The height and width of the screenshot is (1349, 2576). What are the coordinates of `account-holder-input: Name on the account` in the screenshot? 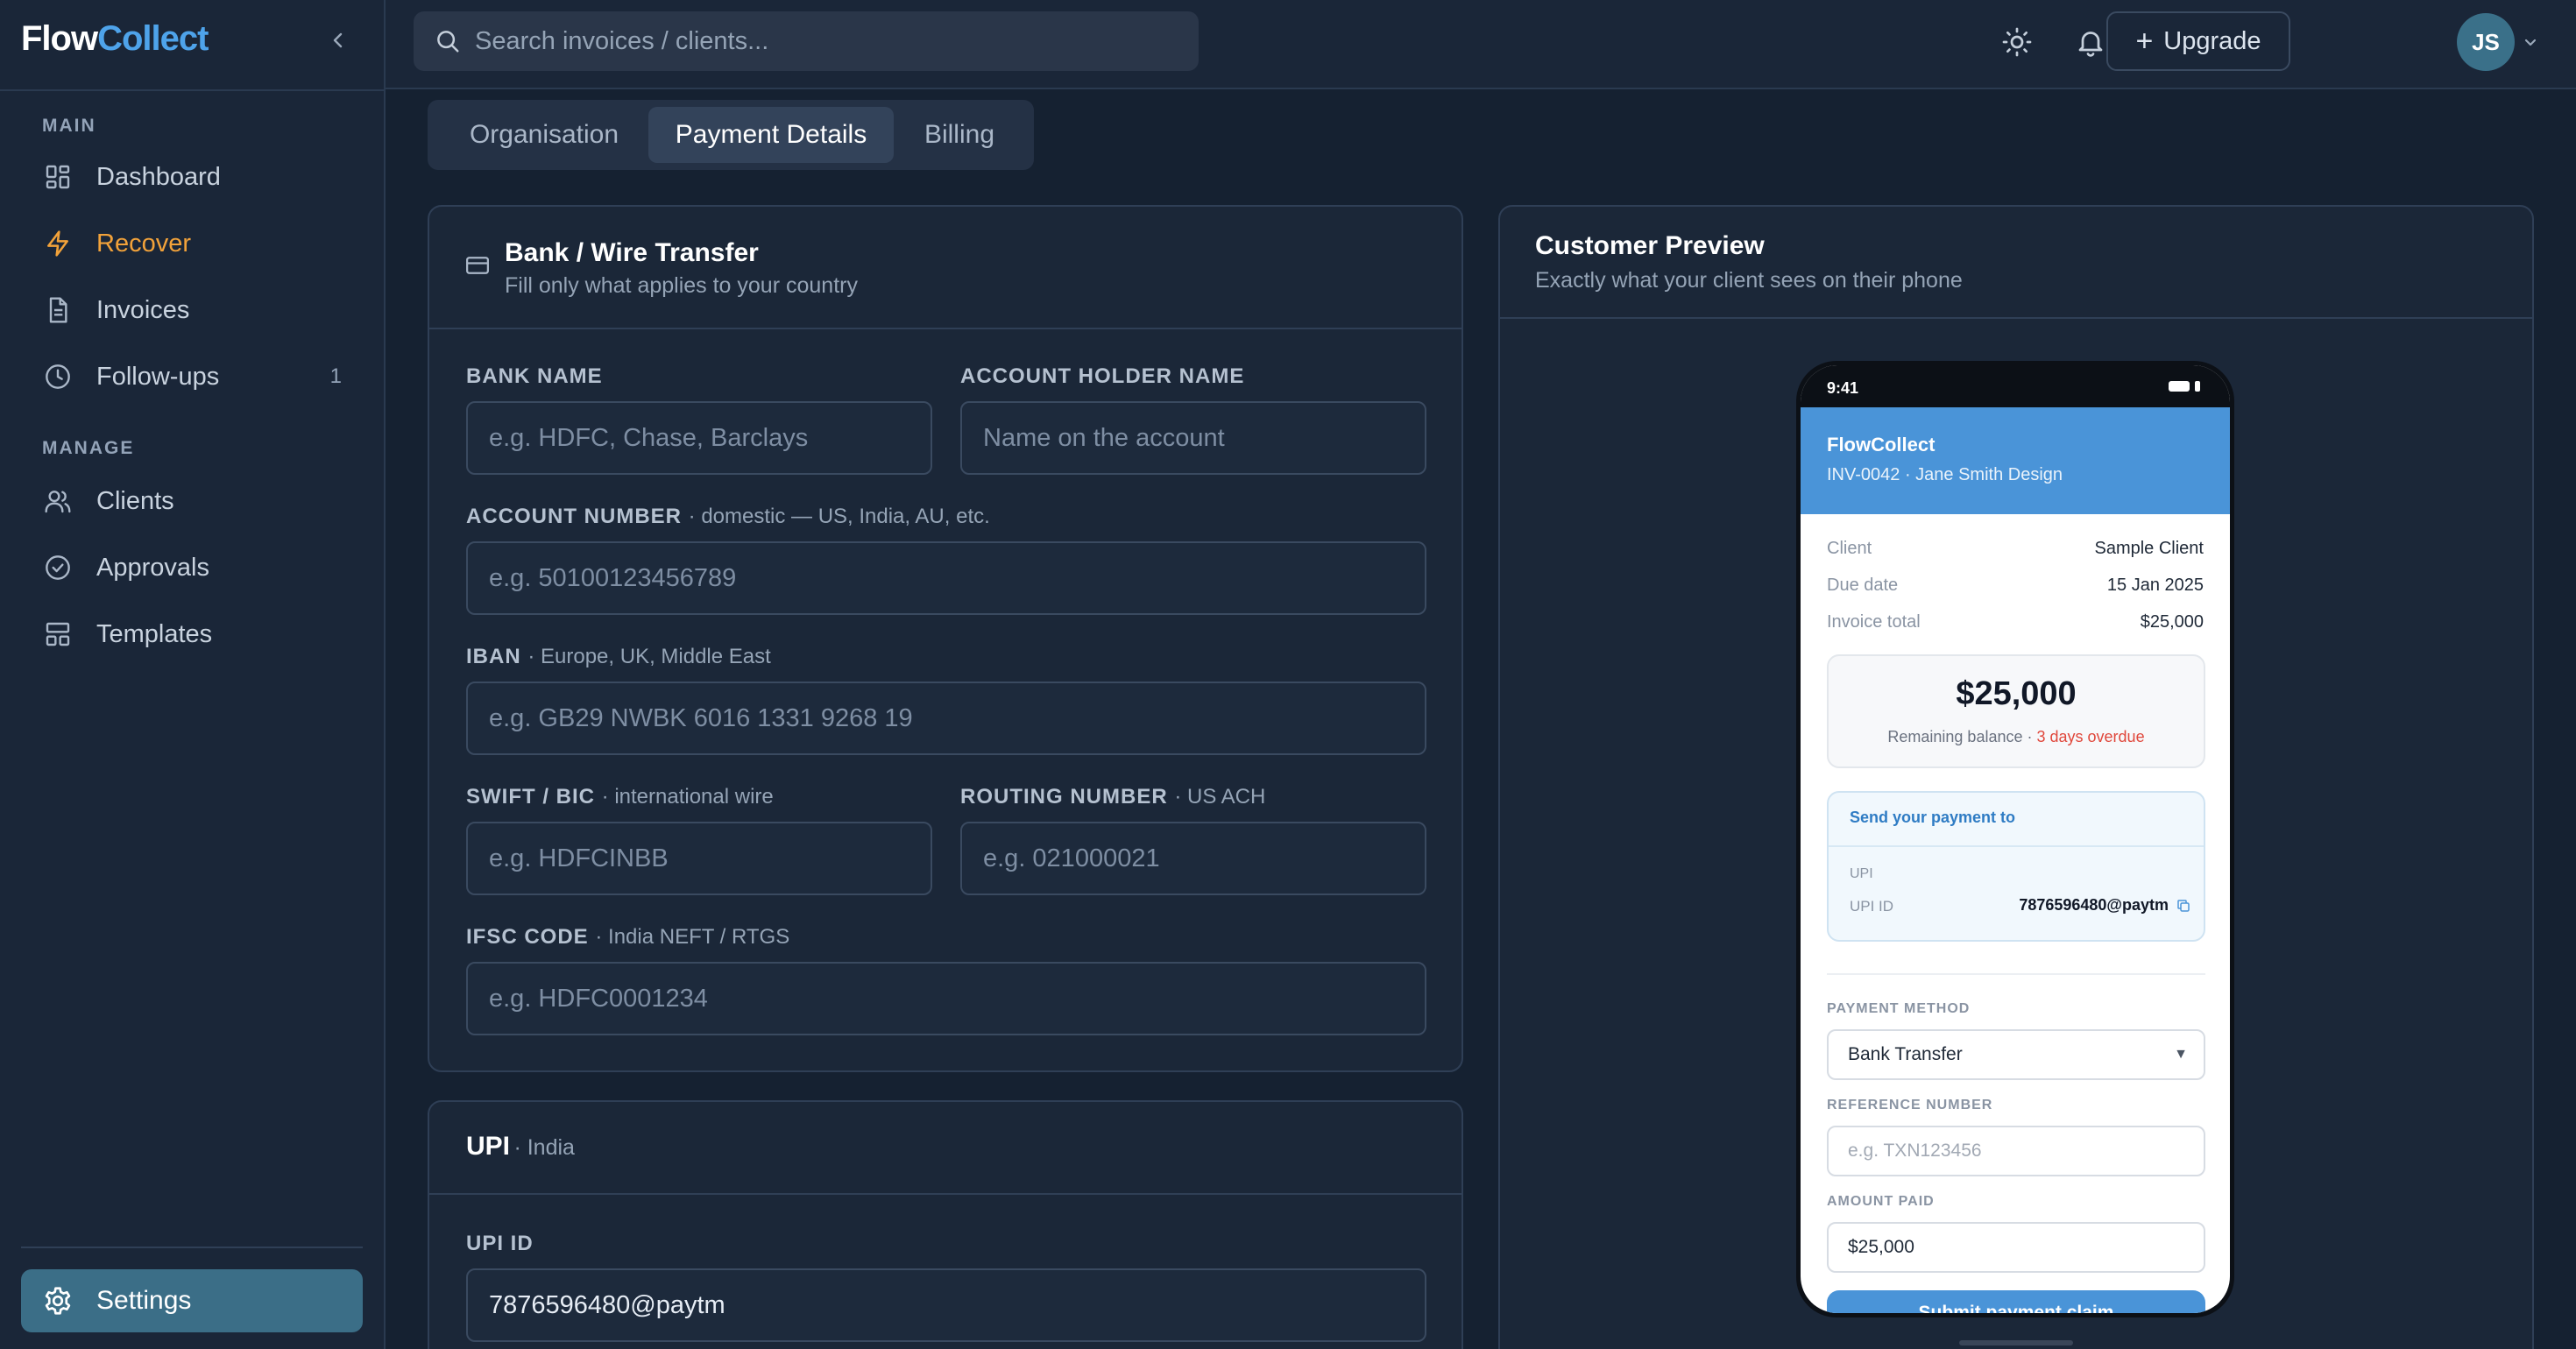 It's located at (1193, 438).